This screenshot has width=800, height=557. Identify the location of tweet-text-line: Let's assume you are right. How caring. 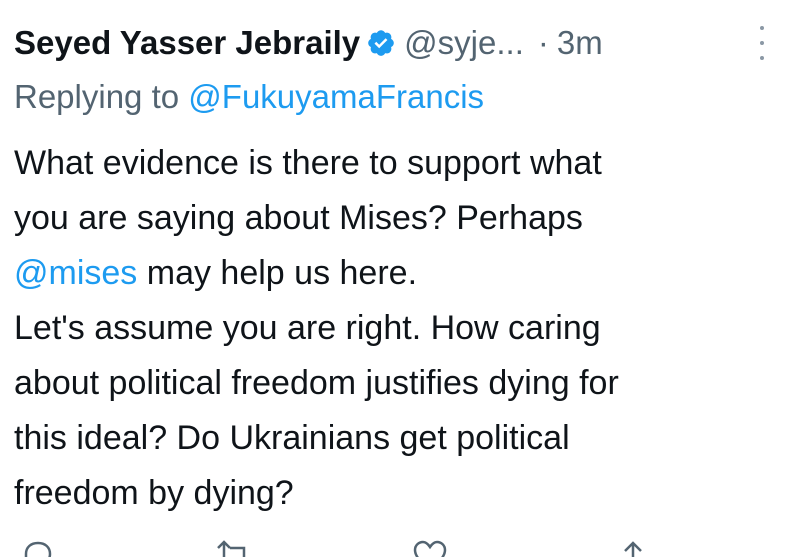
(307, 328).